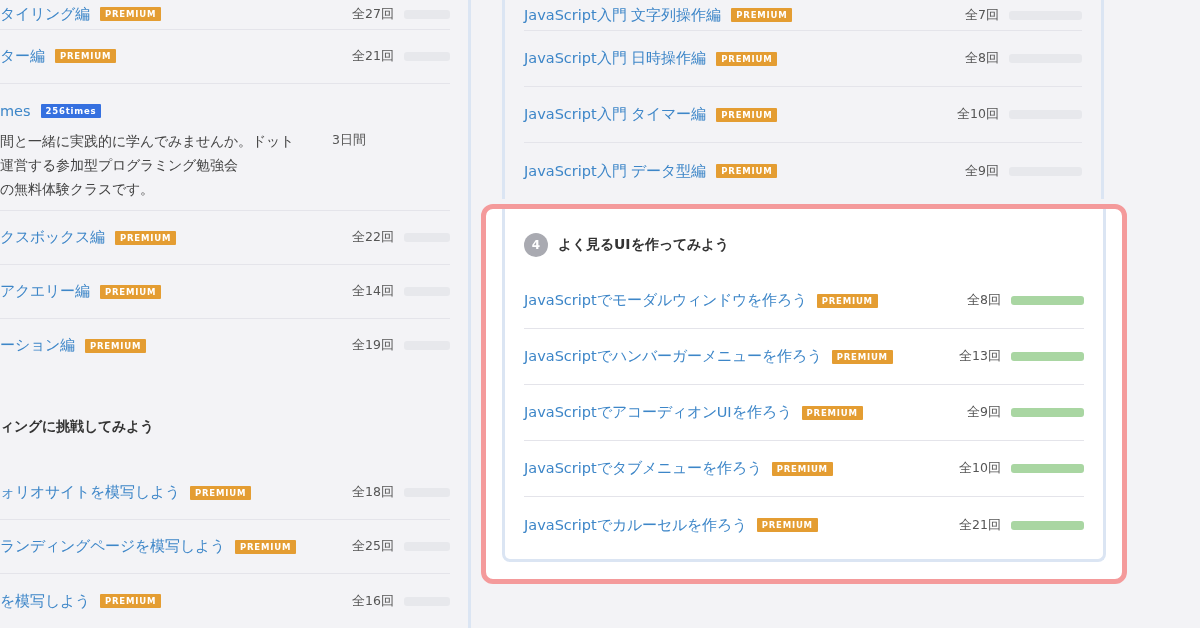 This screenshot has width=1200, height=628. What do you see at coordinates (349, 140) in the screenshot?
I see `event-duration: 3日間` at bounding box center [349, 140].